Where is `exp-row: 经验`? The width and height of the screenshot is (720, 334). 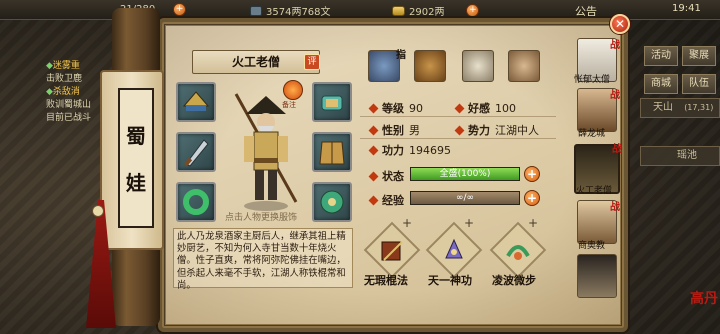
exp-row: 经验 is located at coordinates (386, 200).